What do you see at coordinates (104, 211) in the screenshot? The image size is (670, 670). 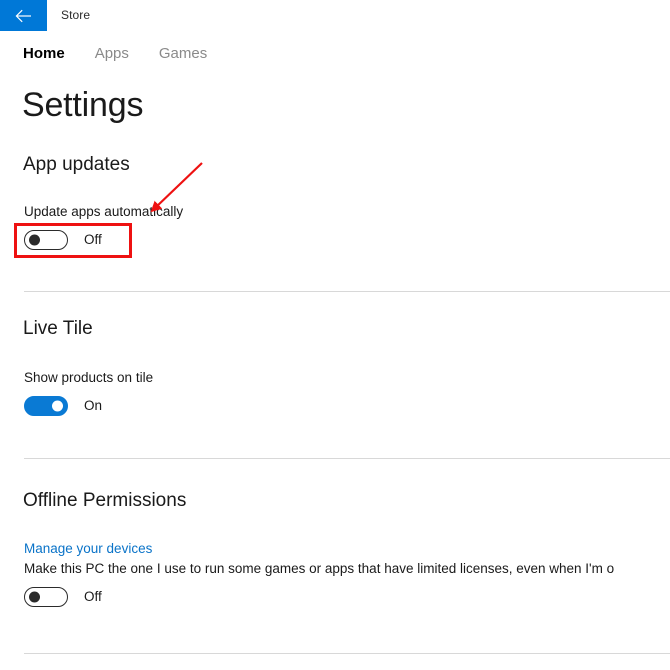 I see `label-update-apps-automatically: Update apps automatically` at bounding box center [104, 211].